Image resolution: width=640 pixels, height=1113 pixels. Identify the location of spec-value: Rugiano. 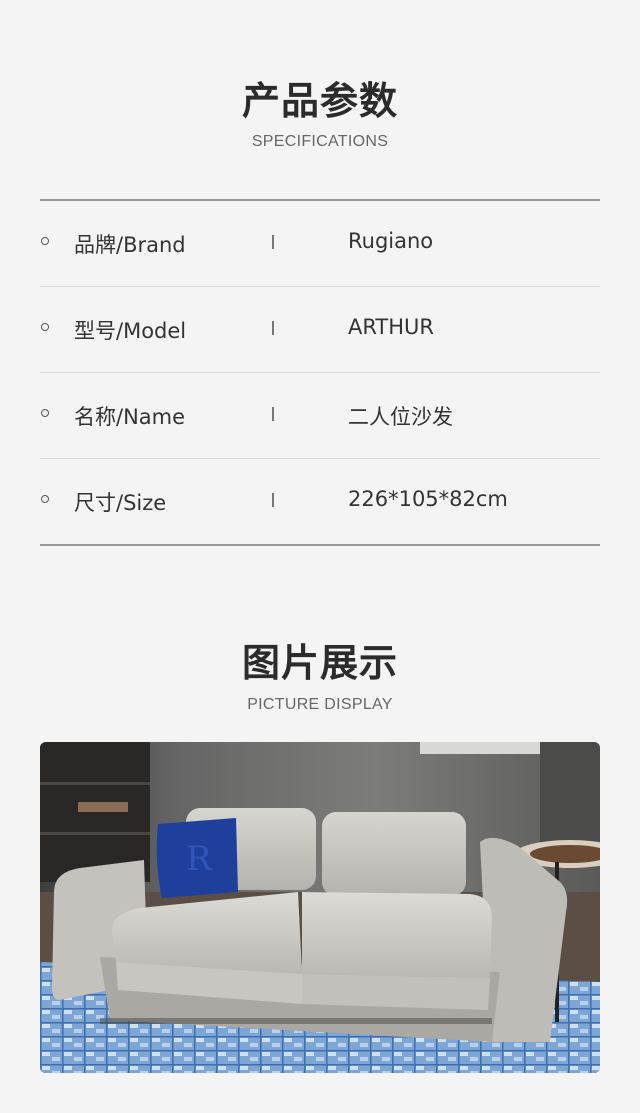
(391, 241).